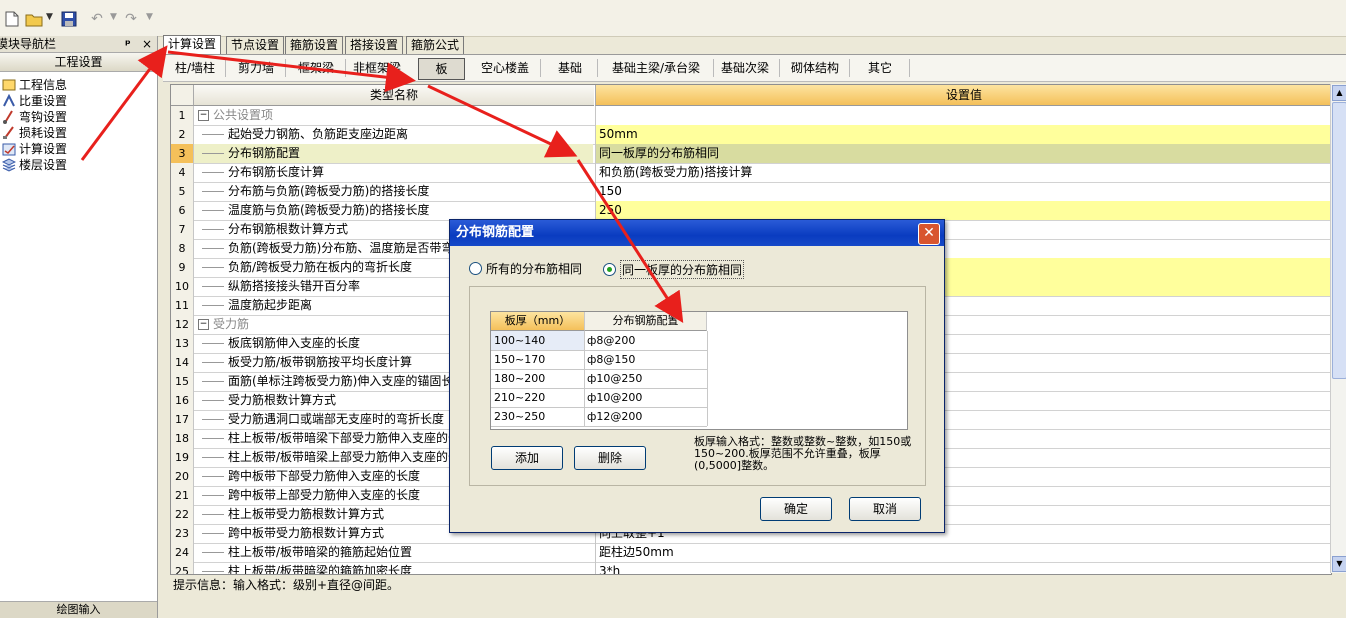 This screenshot has height=618, width=1346. What do you see at coordinates (78, 62) in the screenshot?
I see `nav-section-header: 工程设置` at bounding box center [78, 62].